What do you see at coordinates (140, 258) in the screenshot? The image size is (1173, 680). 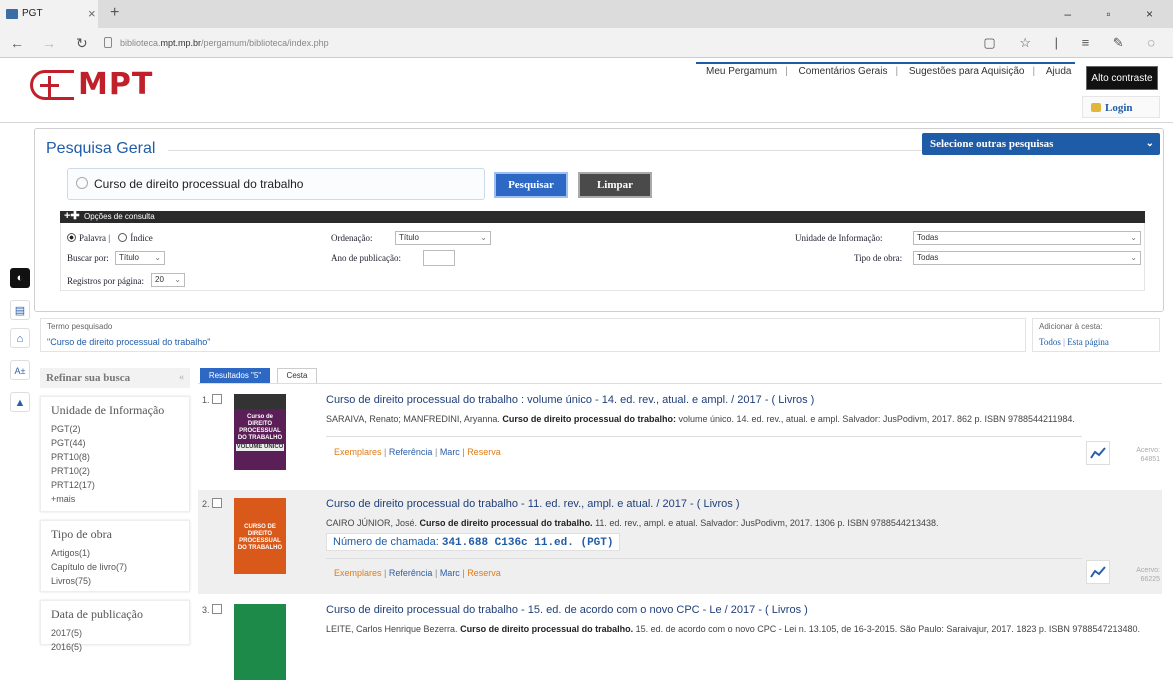 I see `buscar-por-select: Título ⌄` at bounding box center [140, 258].